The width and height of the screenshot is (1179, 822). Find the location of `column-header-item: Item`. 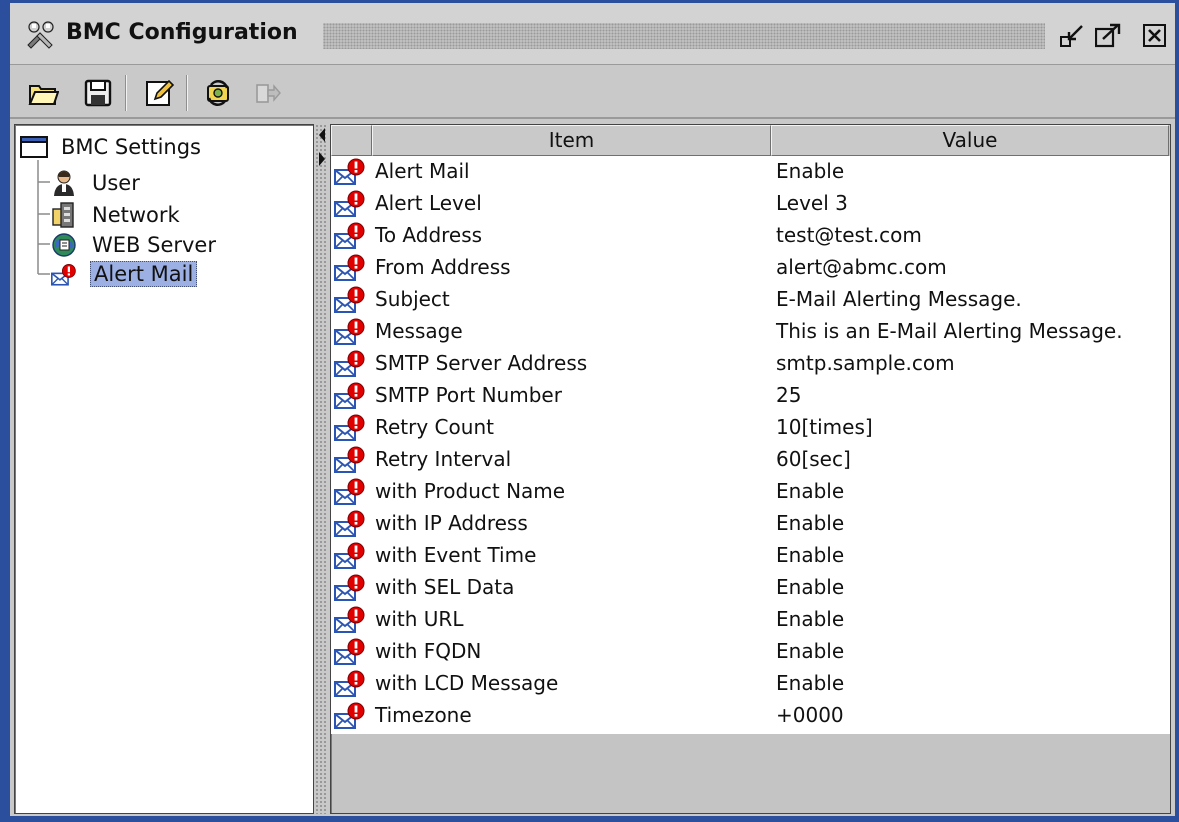

column-header-item: Item is located at coordinates (571, 140).